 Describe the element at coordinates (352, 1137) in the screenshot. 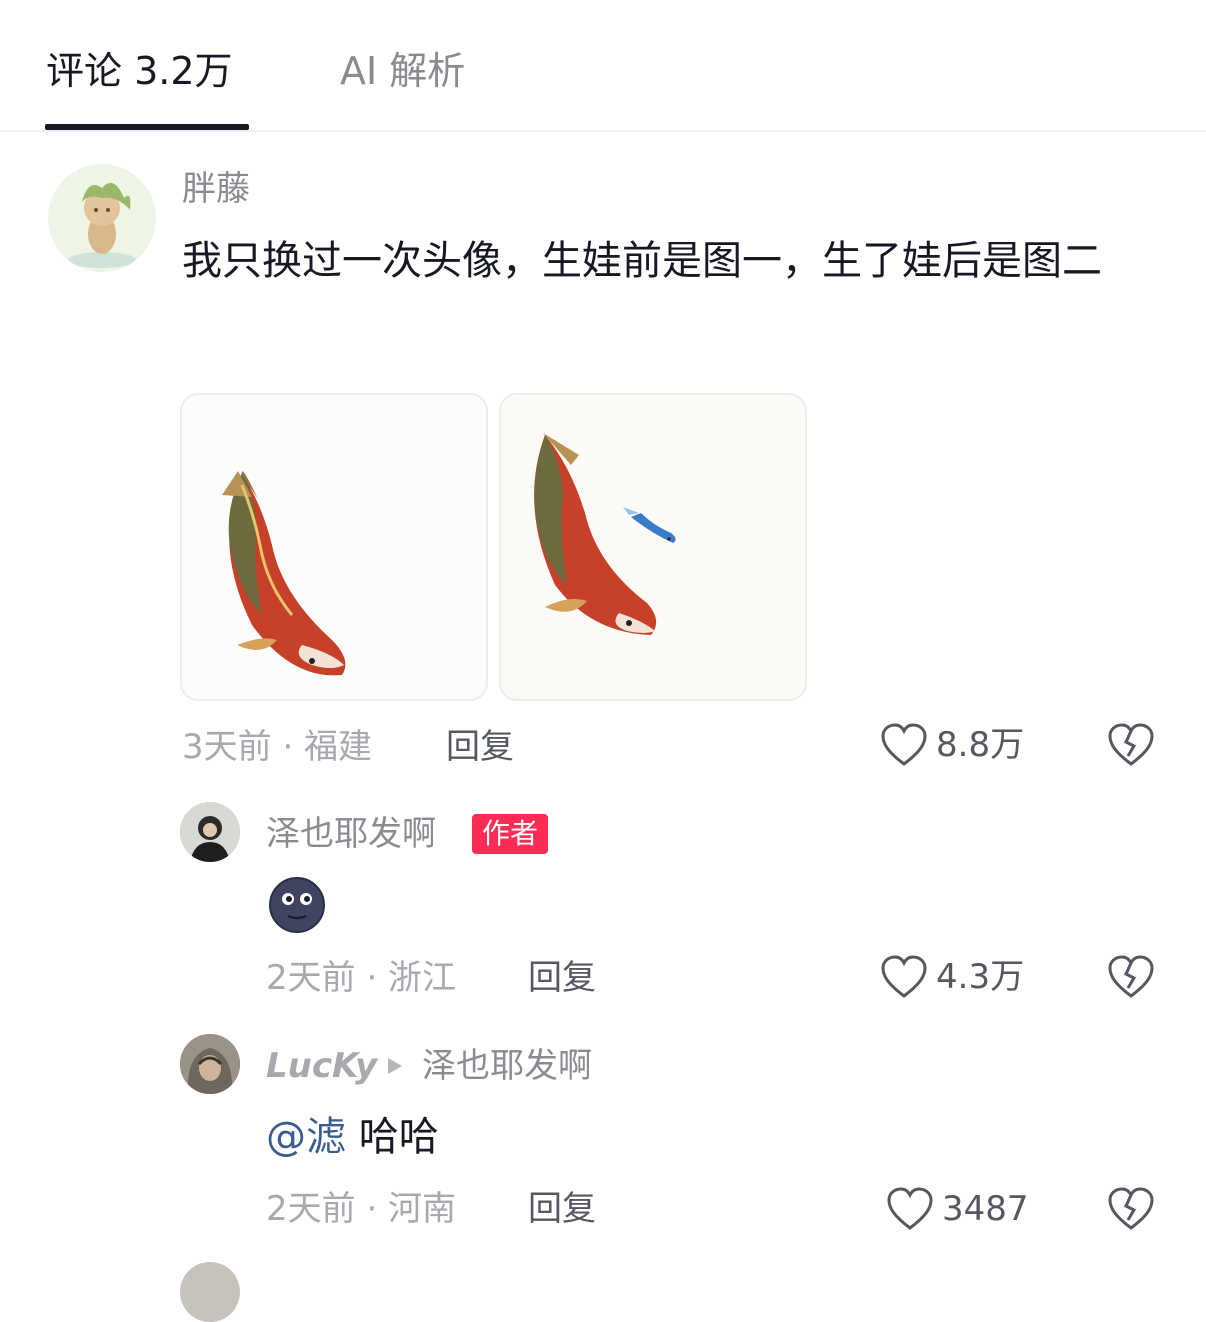

I see `reply-text: @滤 哈哈` at that location.